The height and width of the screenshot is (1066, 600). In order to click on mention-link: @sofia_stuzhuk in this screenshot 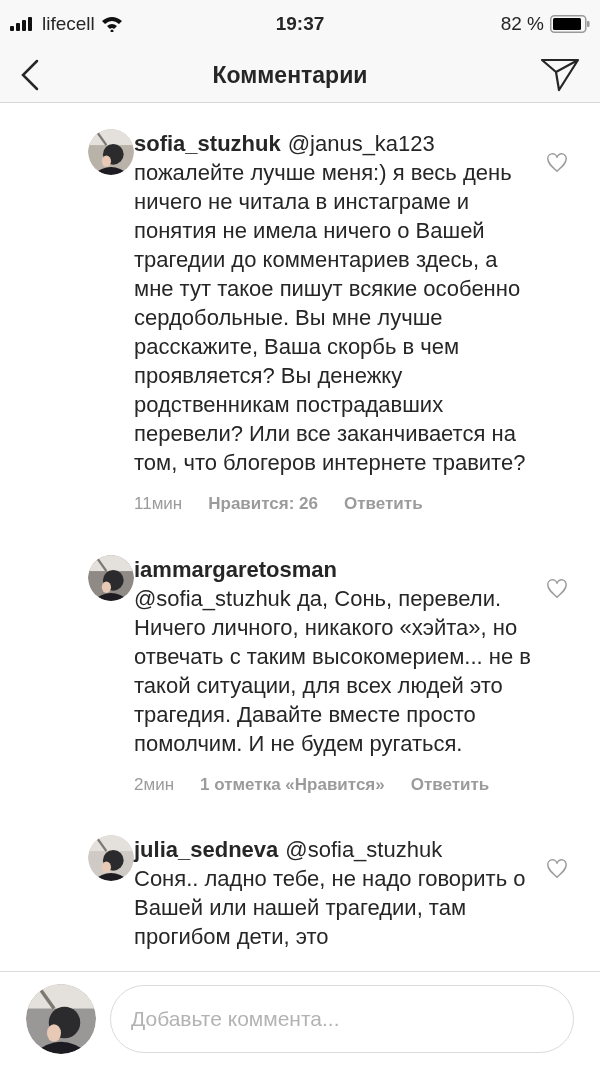, I will do `click(364, 849)`.